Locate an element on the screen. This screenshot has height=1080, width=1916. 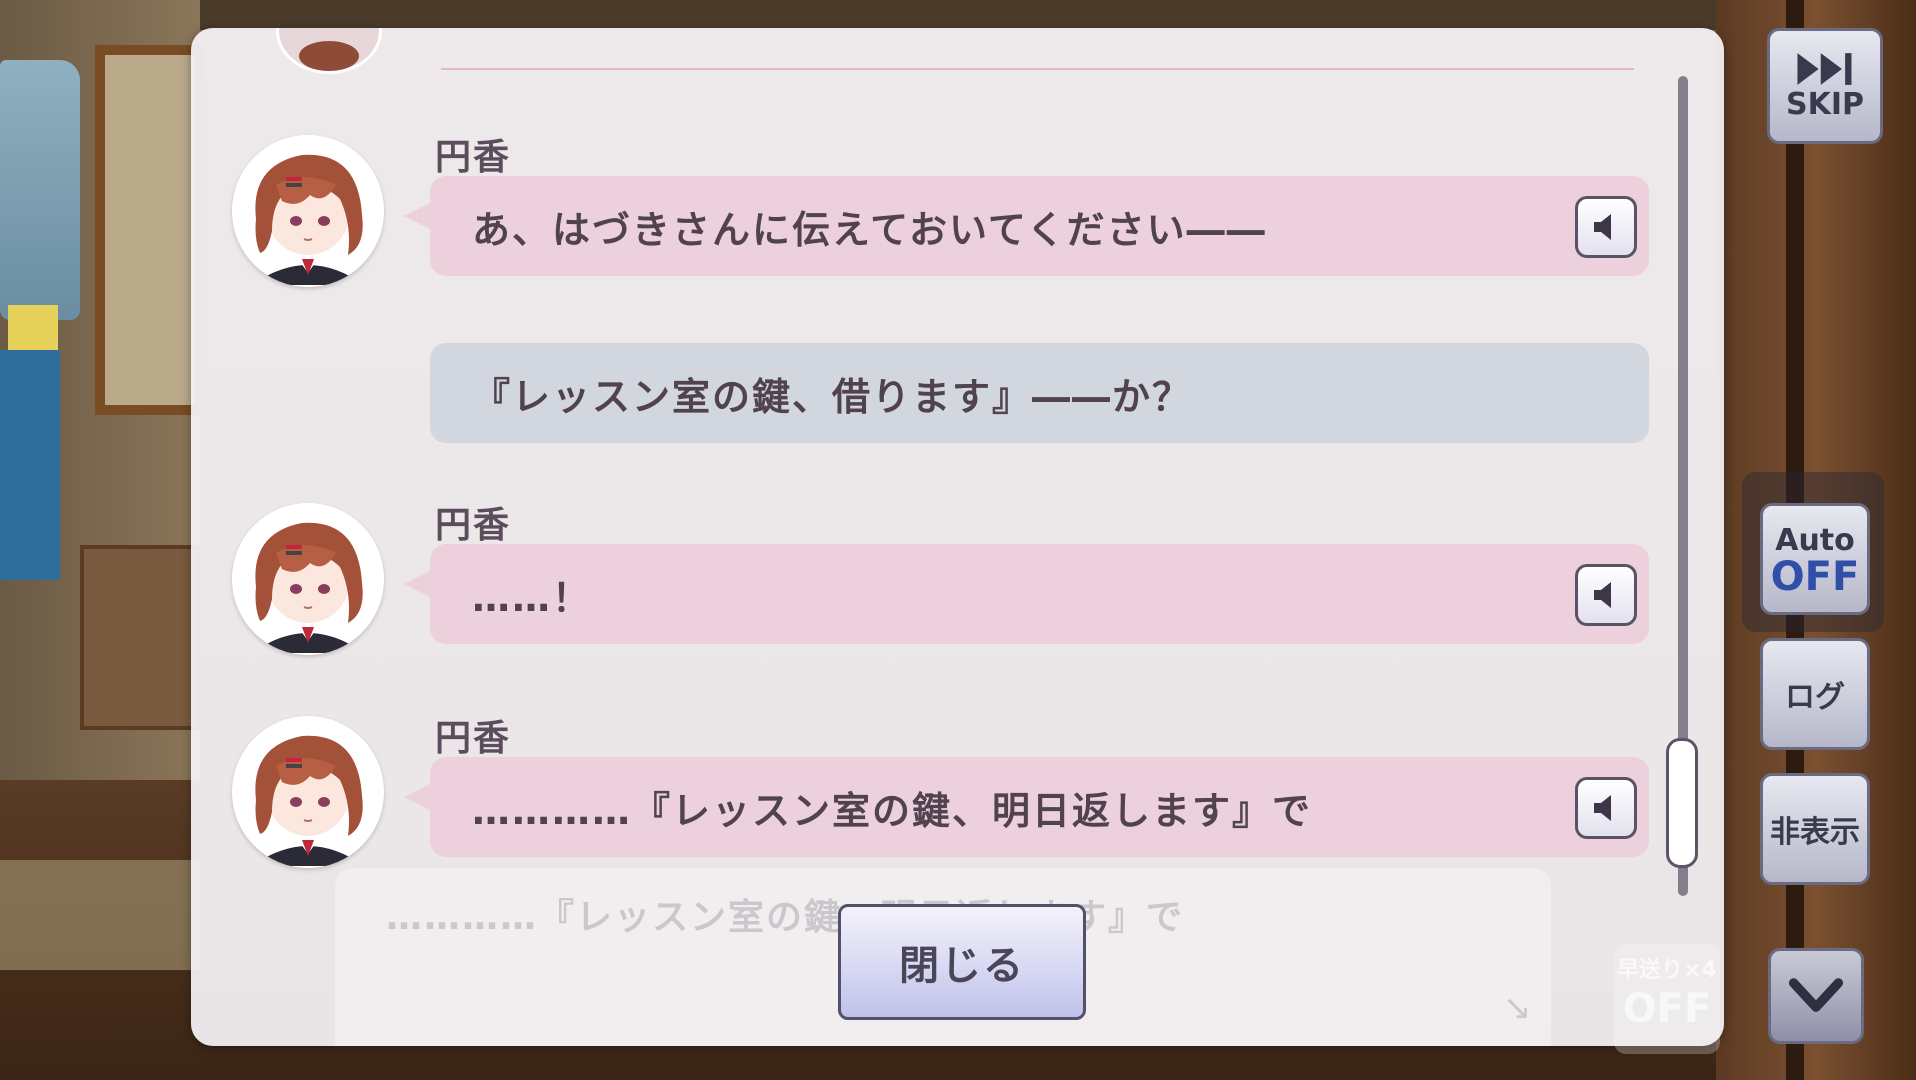
log-label: ログ is located at coordinates (1815, 697).